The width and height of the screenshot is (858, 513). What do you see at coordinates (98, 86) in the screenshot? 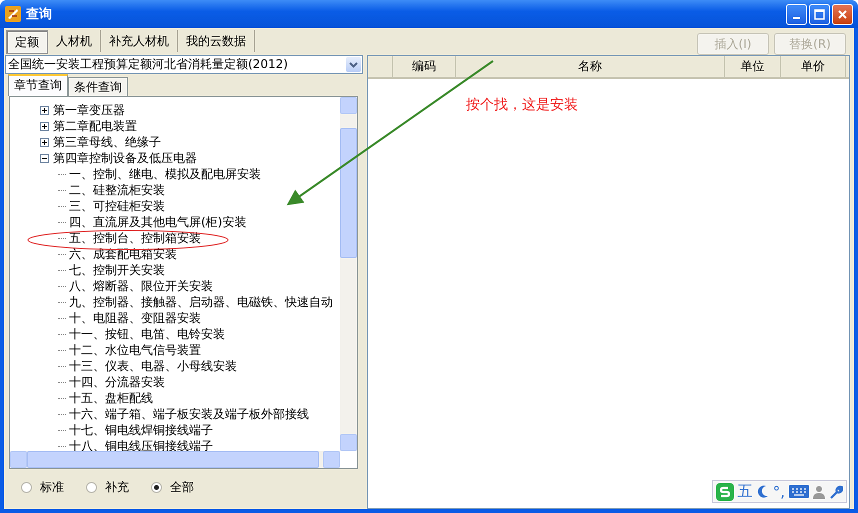
I see `tab: 条件查询` at bounding box center [98, 86].